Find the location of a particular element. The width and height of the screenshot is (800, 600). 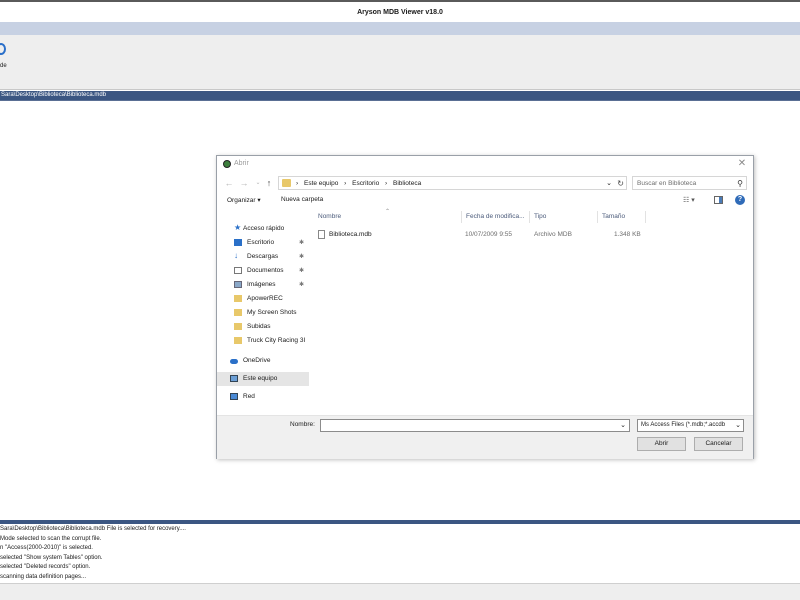

refresh-icon: ↻ is located at coordinates (620, 183).